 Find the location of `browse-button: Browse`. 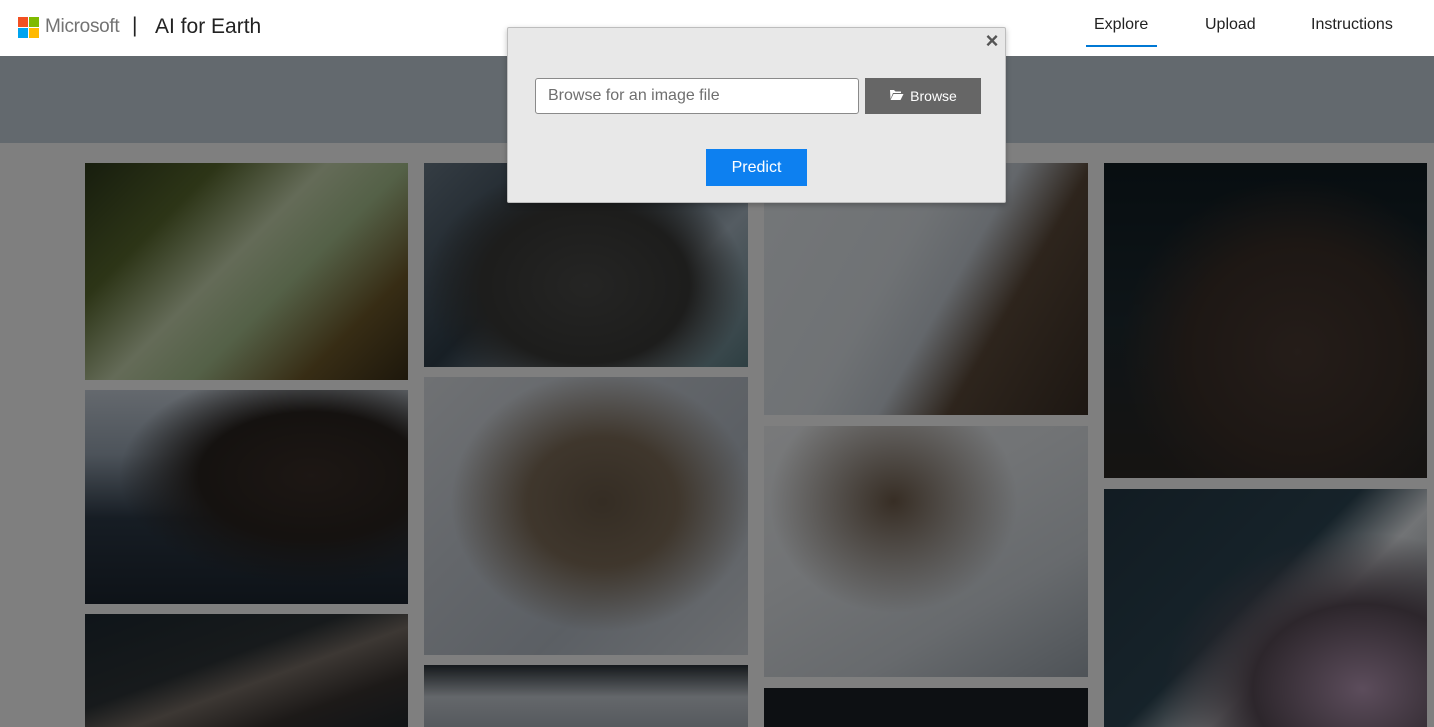

browse-button: Browse is located at coordinates (923, 96).